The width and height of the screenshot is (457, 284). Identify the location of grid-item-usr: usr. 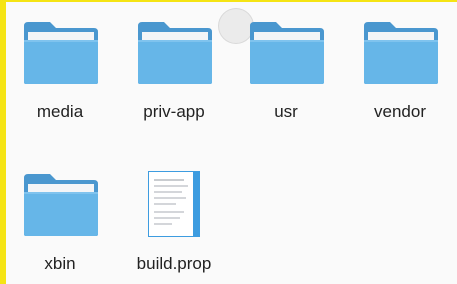
(286, 64).